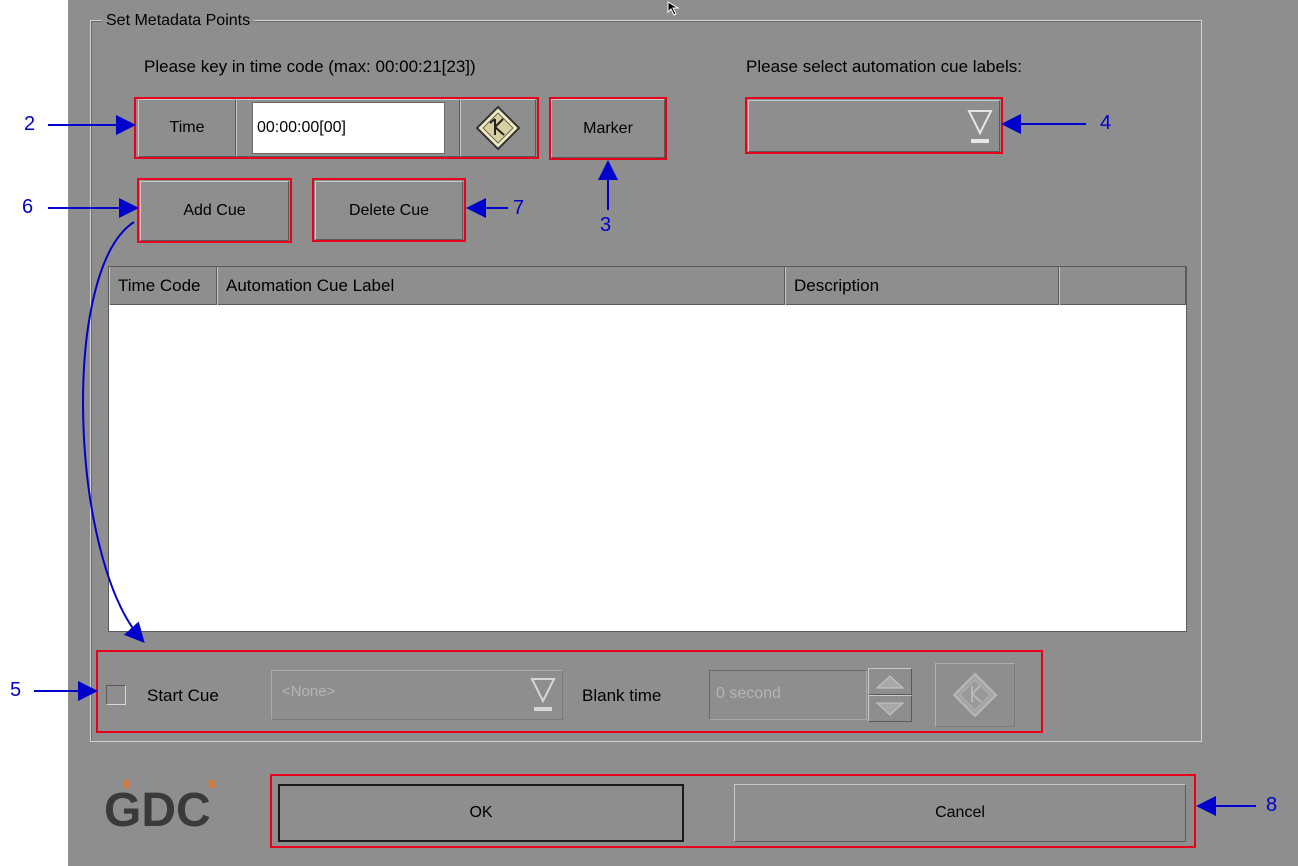 The image size is (1298, 866). What do you see at coordinates (606, 225) in the screenshot?
I see `annotation-3: 3` at bounding box center [606, 225].